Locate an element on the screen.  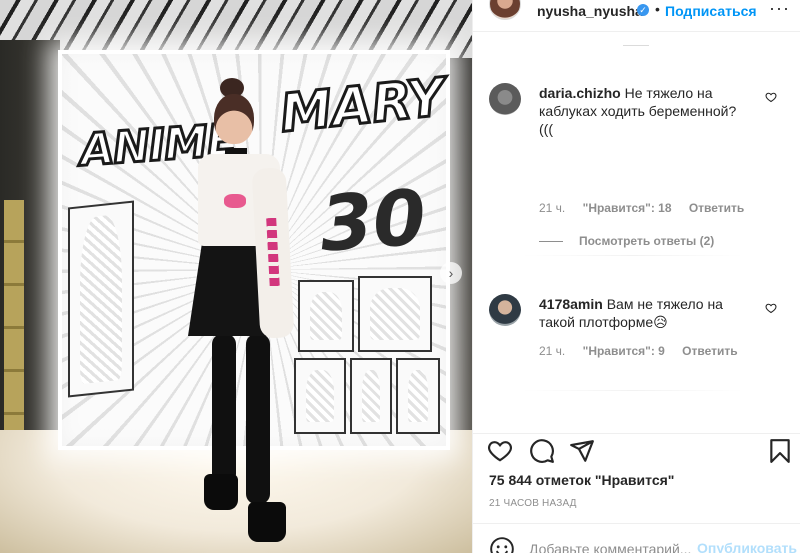
carousel-next-button: › is located at coordinates (451, 273).